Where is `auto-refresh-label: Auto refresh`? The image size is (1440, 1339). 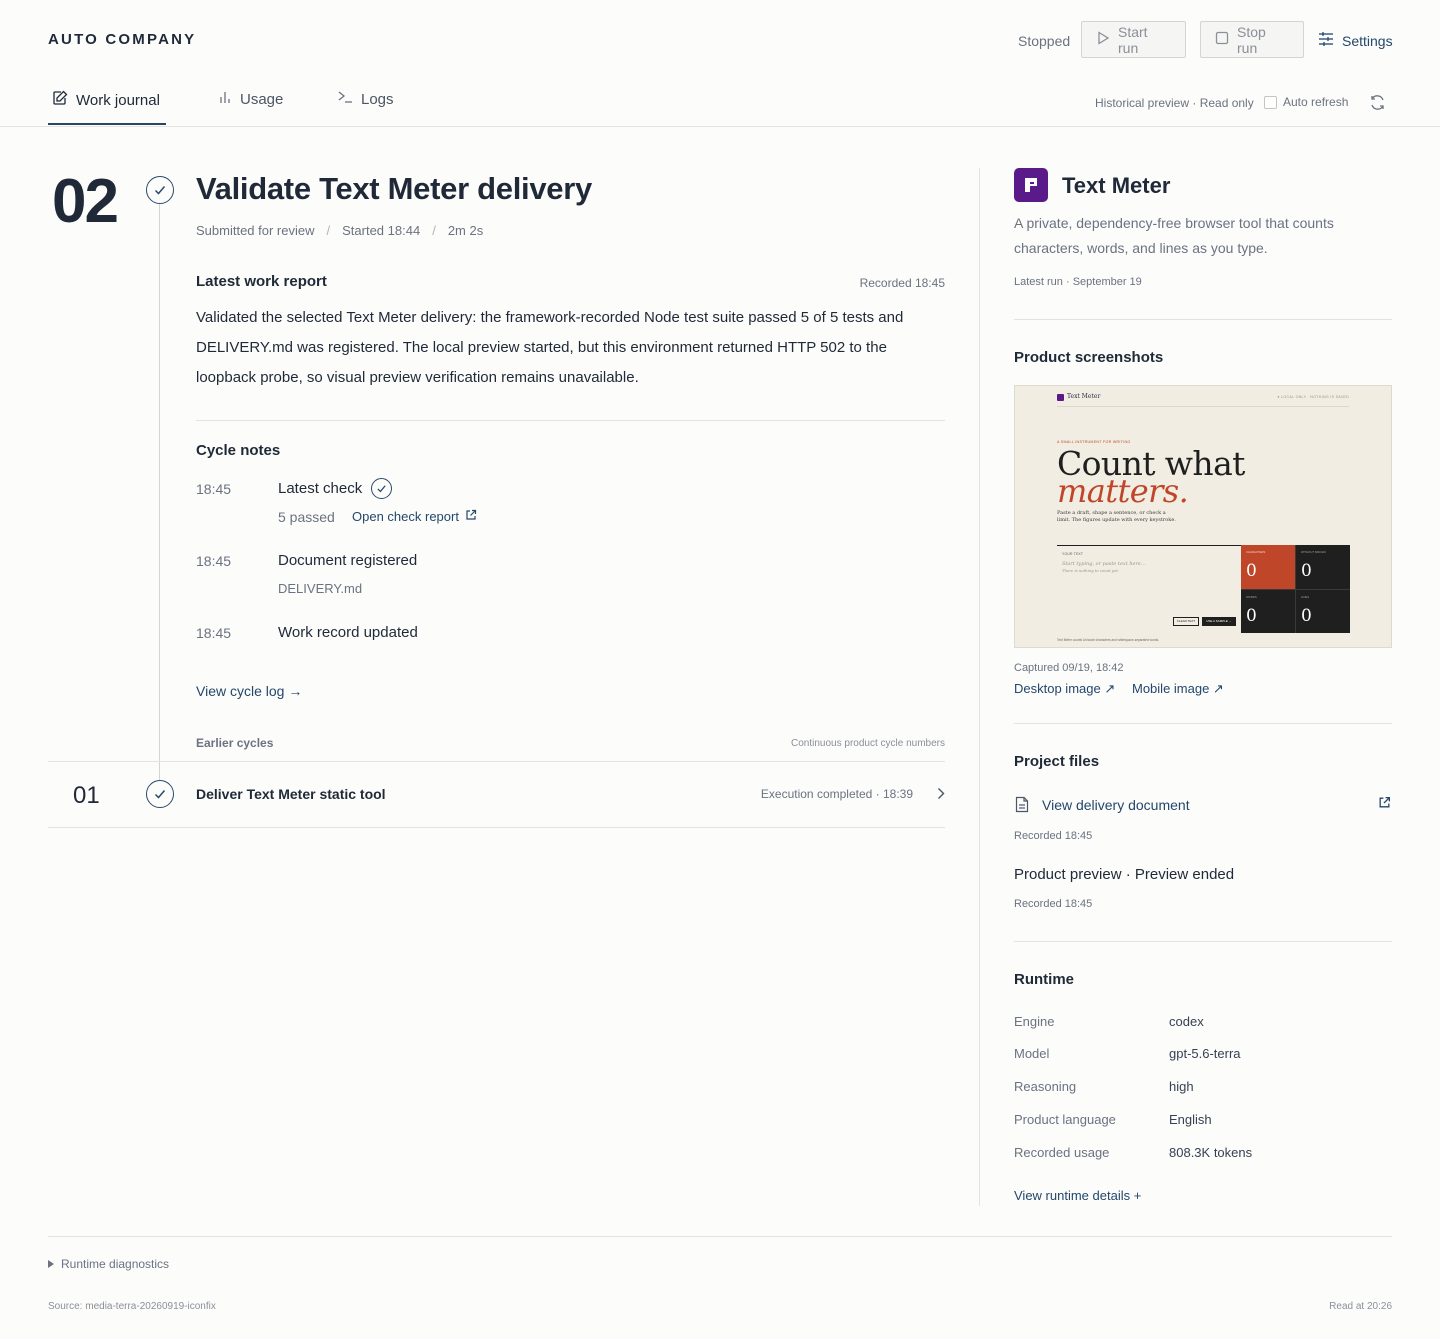 auto-refresh-label: Auto refresh is located at coordinates (1316, 102).